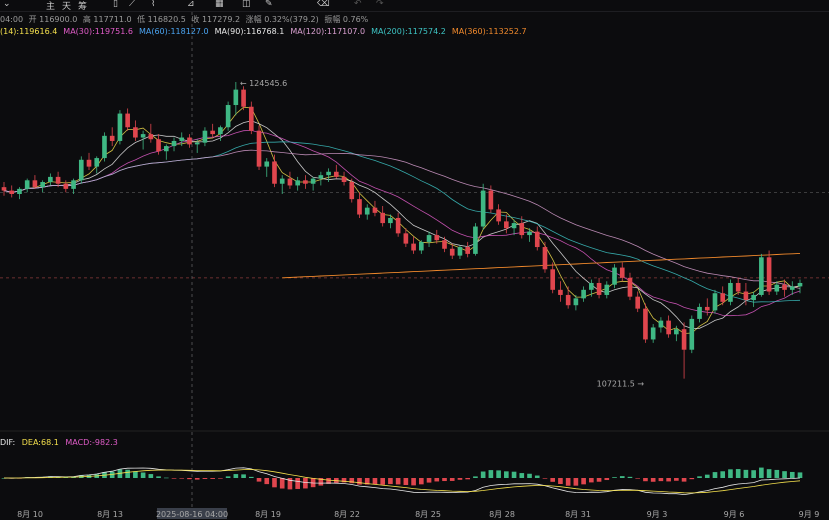 The width and height of the screenshot is (829, 520). What do you see at coordinates (263, 83) in the screenshot?
I see `high-label: ← 124545.6` at bounding box center [263, 83].